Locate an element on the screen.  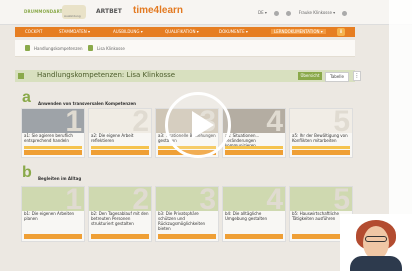
user-menu: Frauke Klinkosse ▾ is located at coordinates (317, 12).